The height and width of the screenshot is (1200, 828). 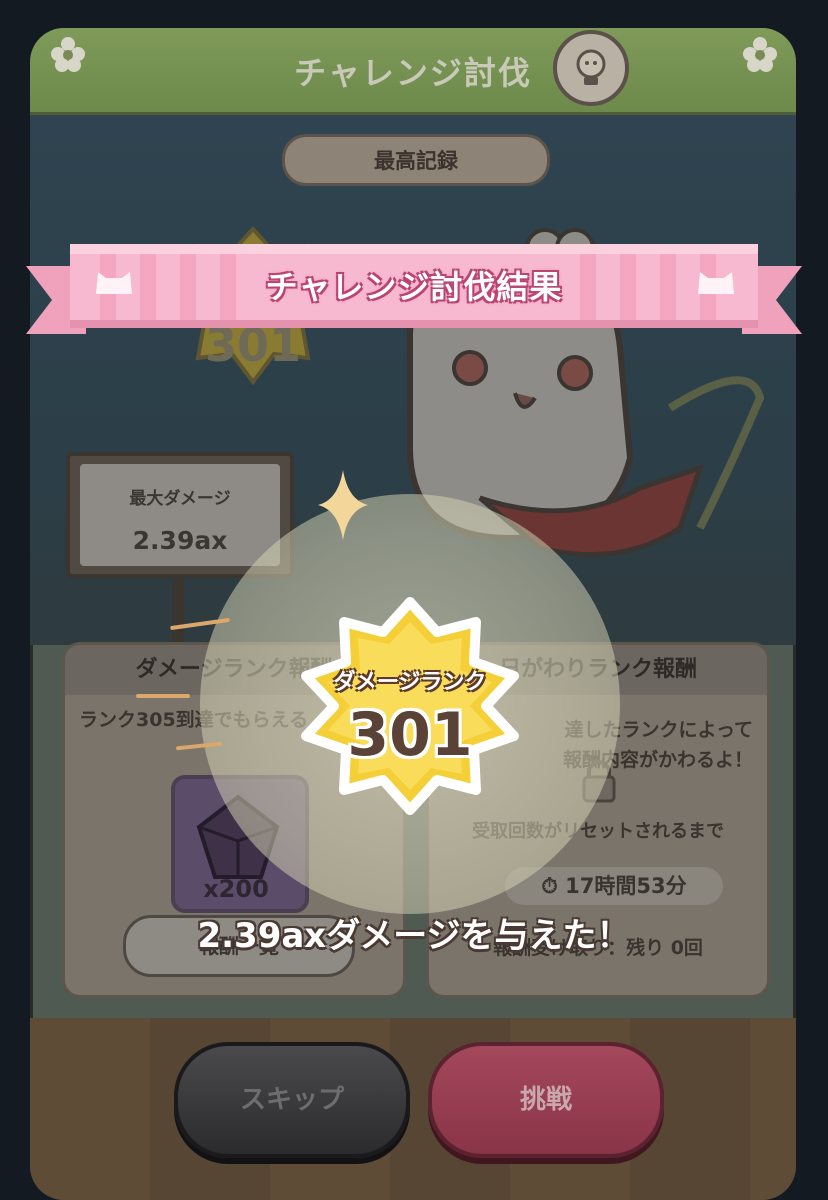 I want to click on hint-button, so click(x=591, y=68).